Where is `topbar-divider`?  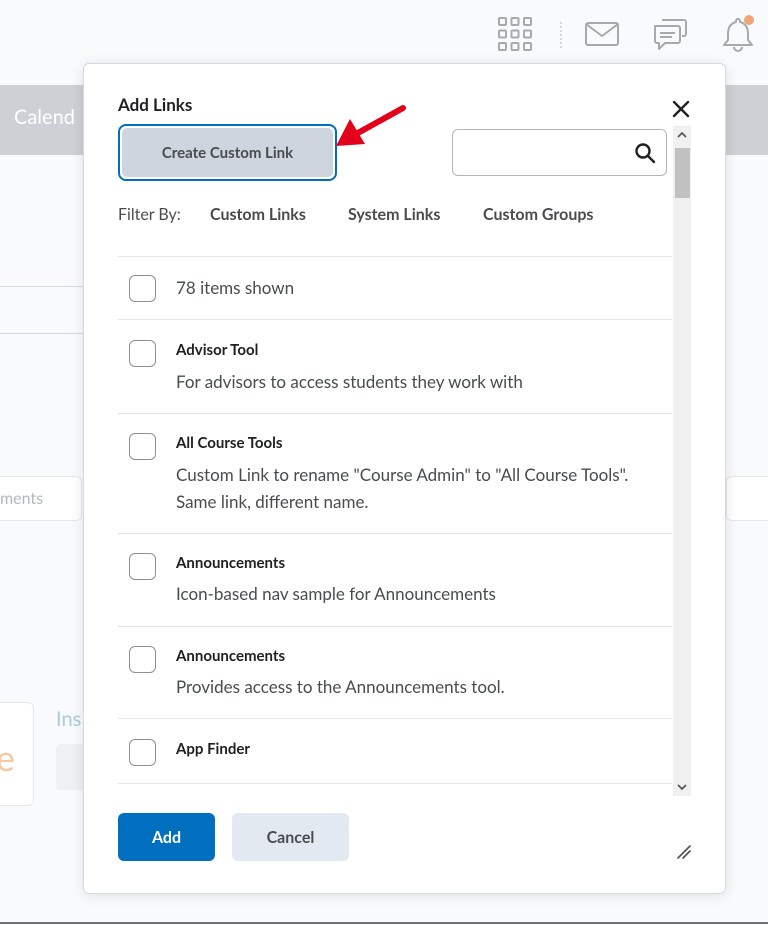 topbar-divider is located at coordinates (561, 35).